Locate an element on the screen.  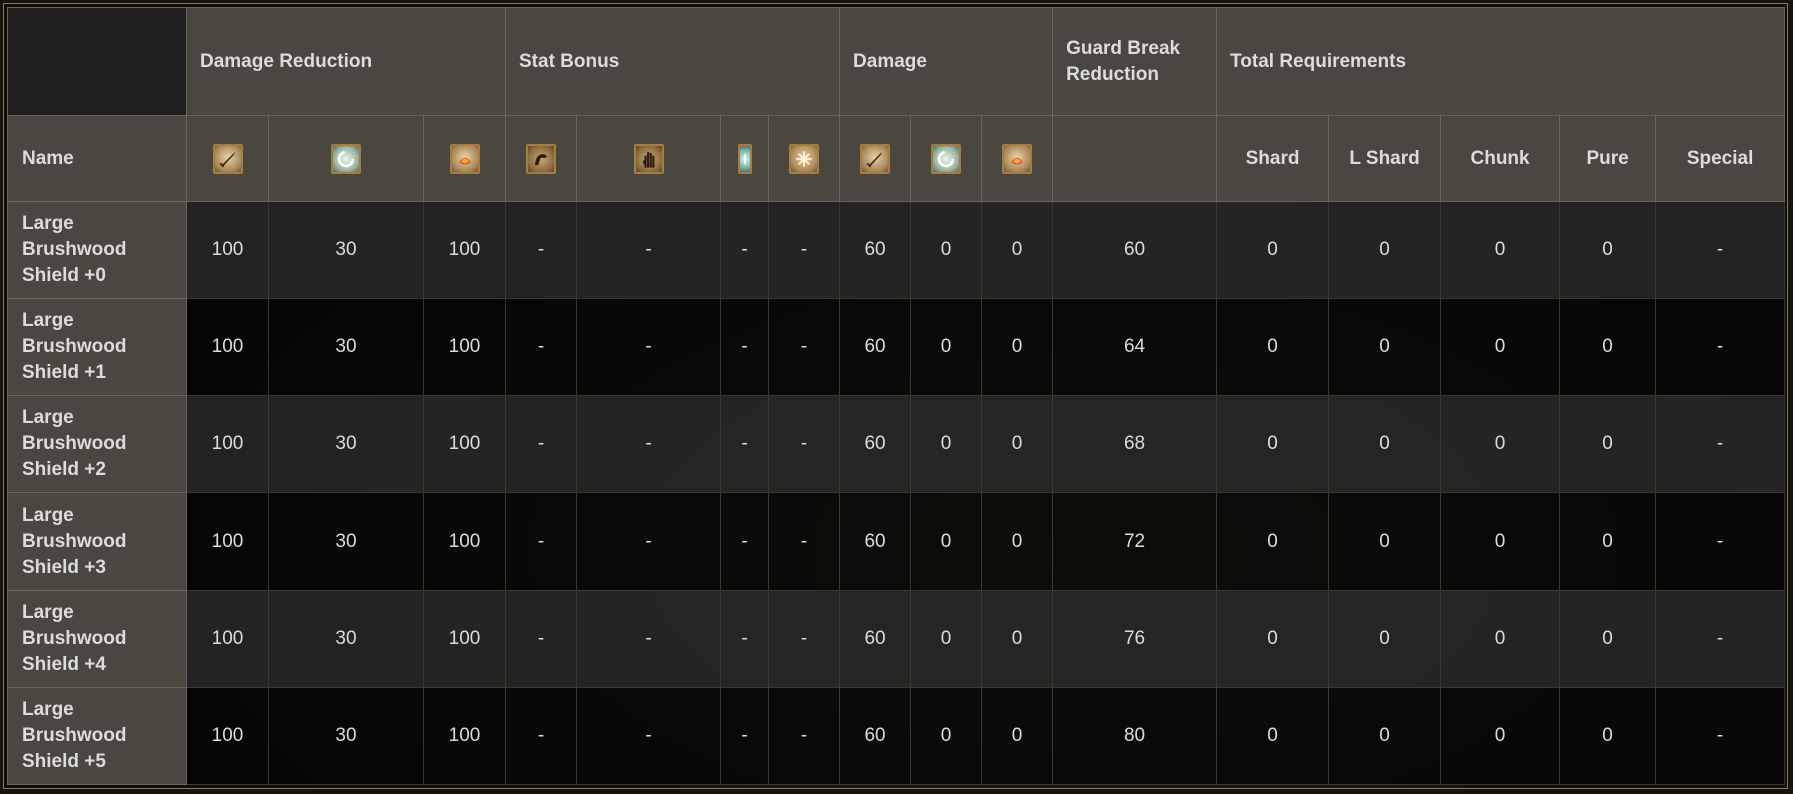
cell-gbr: 68 is located at coordinates (1135, 444).